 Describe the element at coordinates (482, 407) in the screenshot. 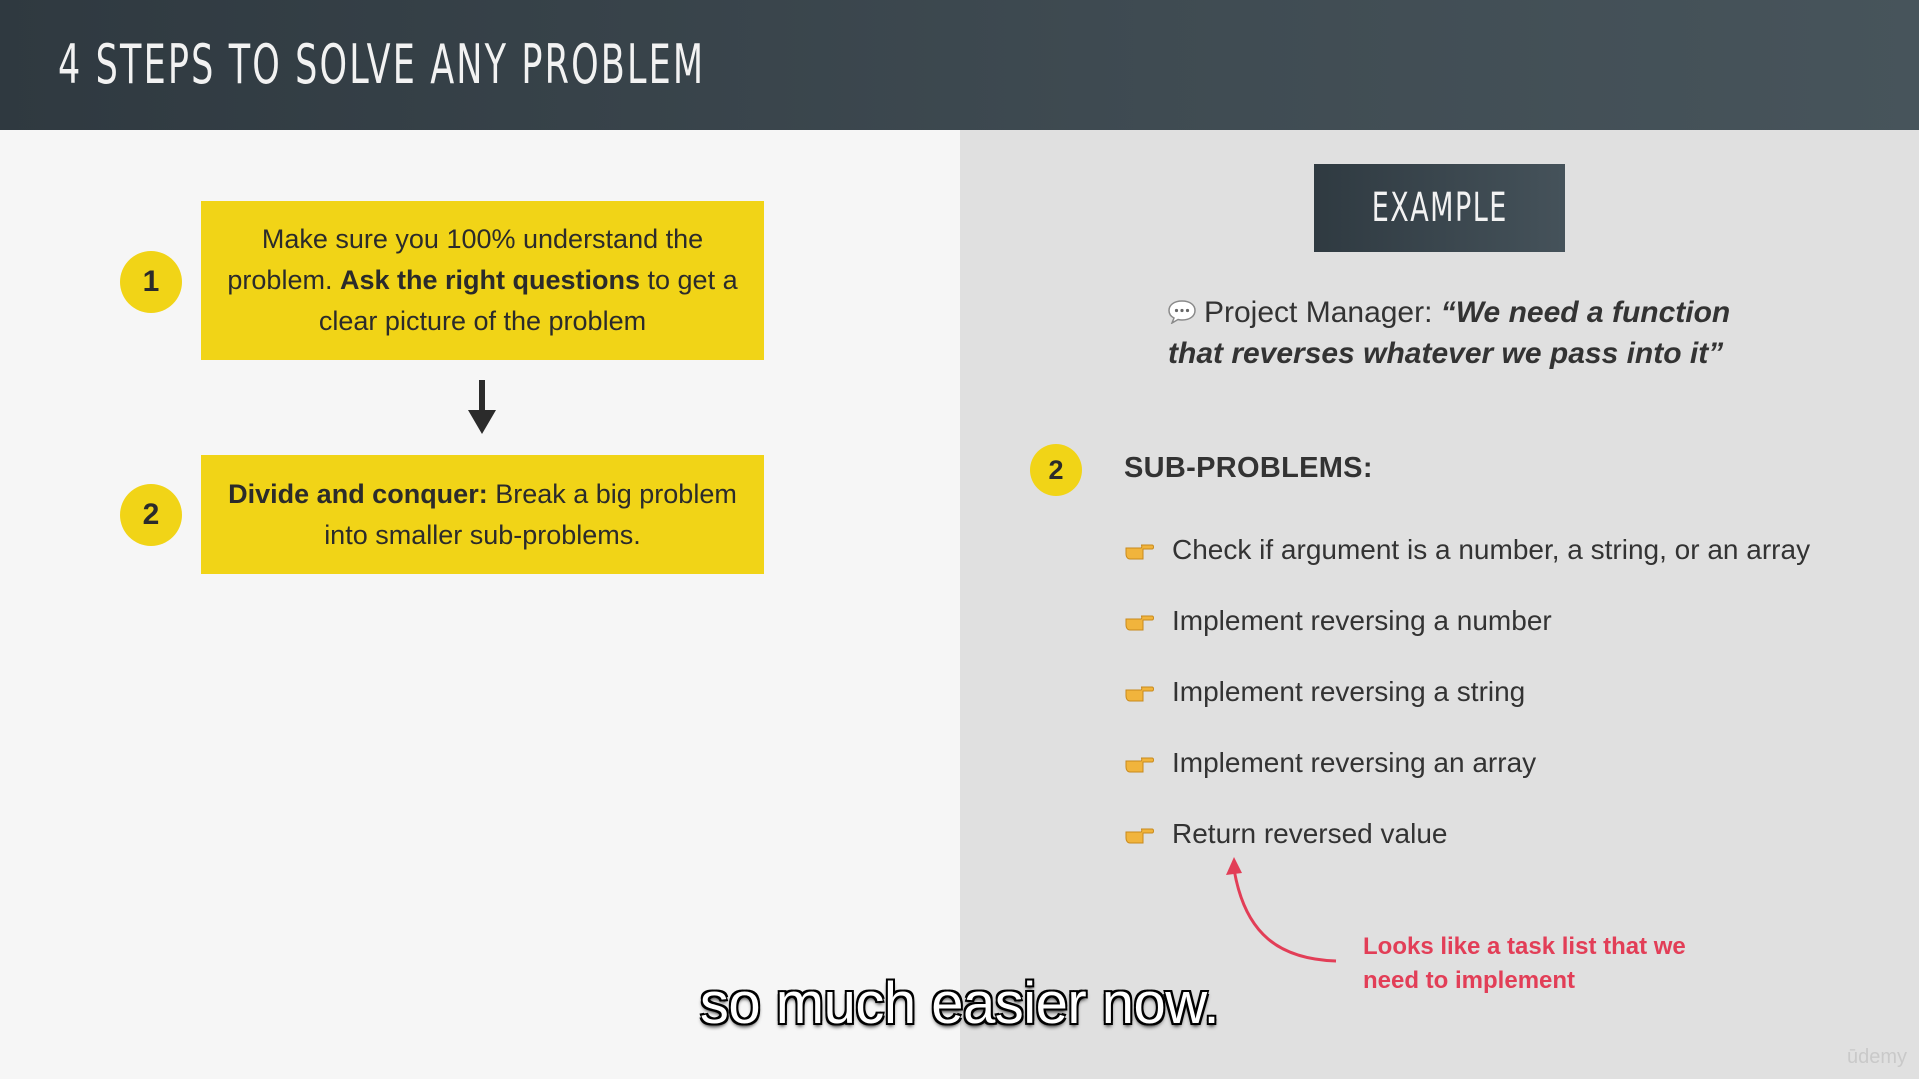

I see `down-arrow-icon` at that location.